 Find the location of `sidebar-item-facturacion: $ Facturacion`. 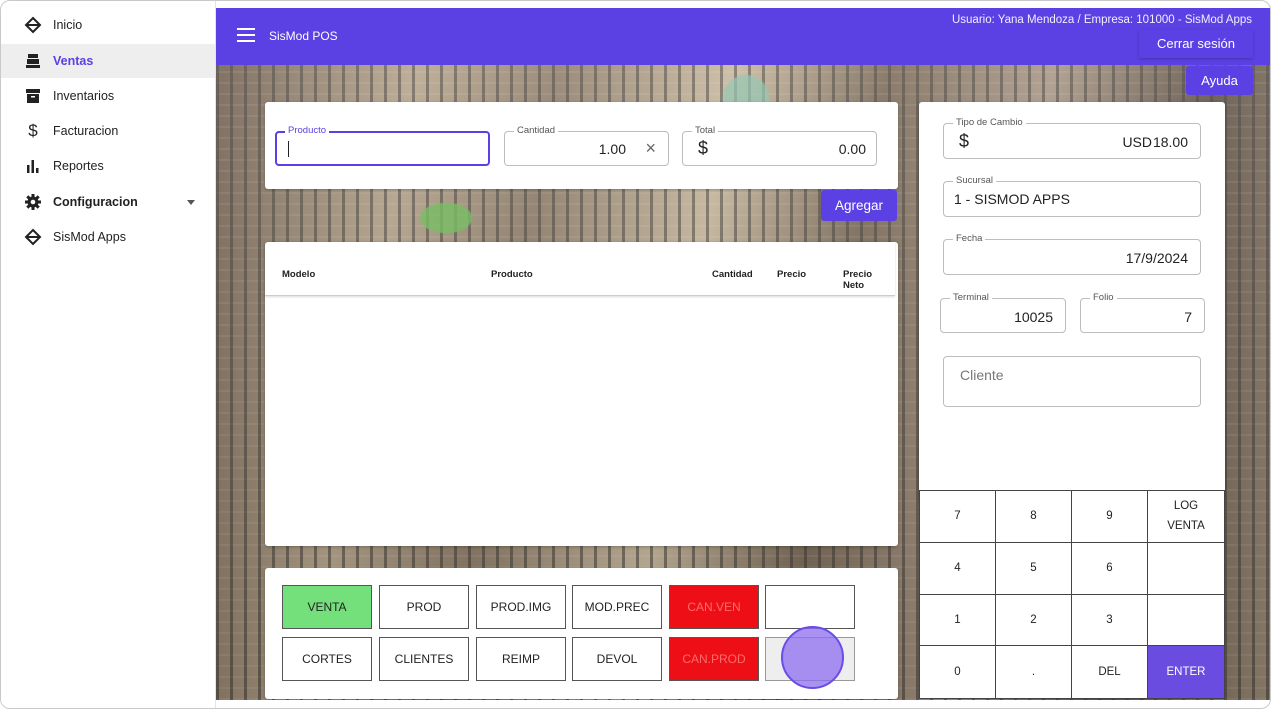

sidebar-item-facturacion: $ Facturacion is located at coordinates (108, 131).